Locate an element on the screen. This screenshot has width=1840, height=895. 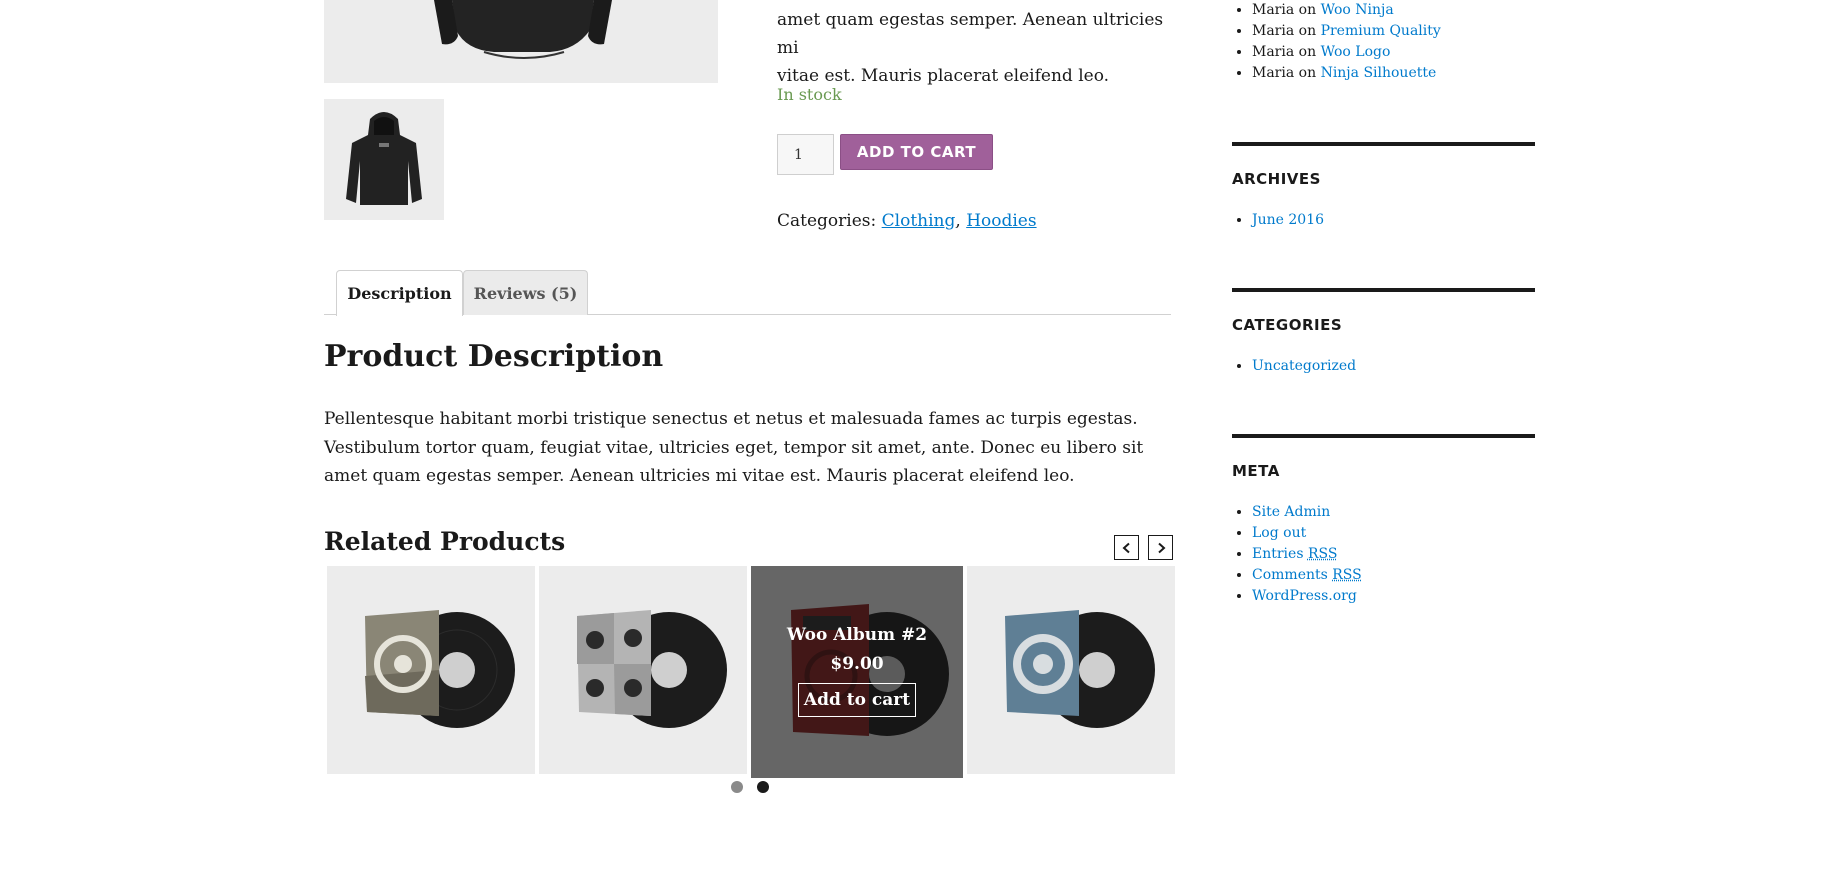
meta-link-log-out: Log out is located at coordinates (1279, 533).